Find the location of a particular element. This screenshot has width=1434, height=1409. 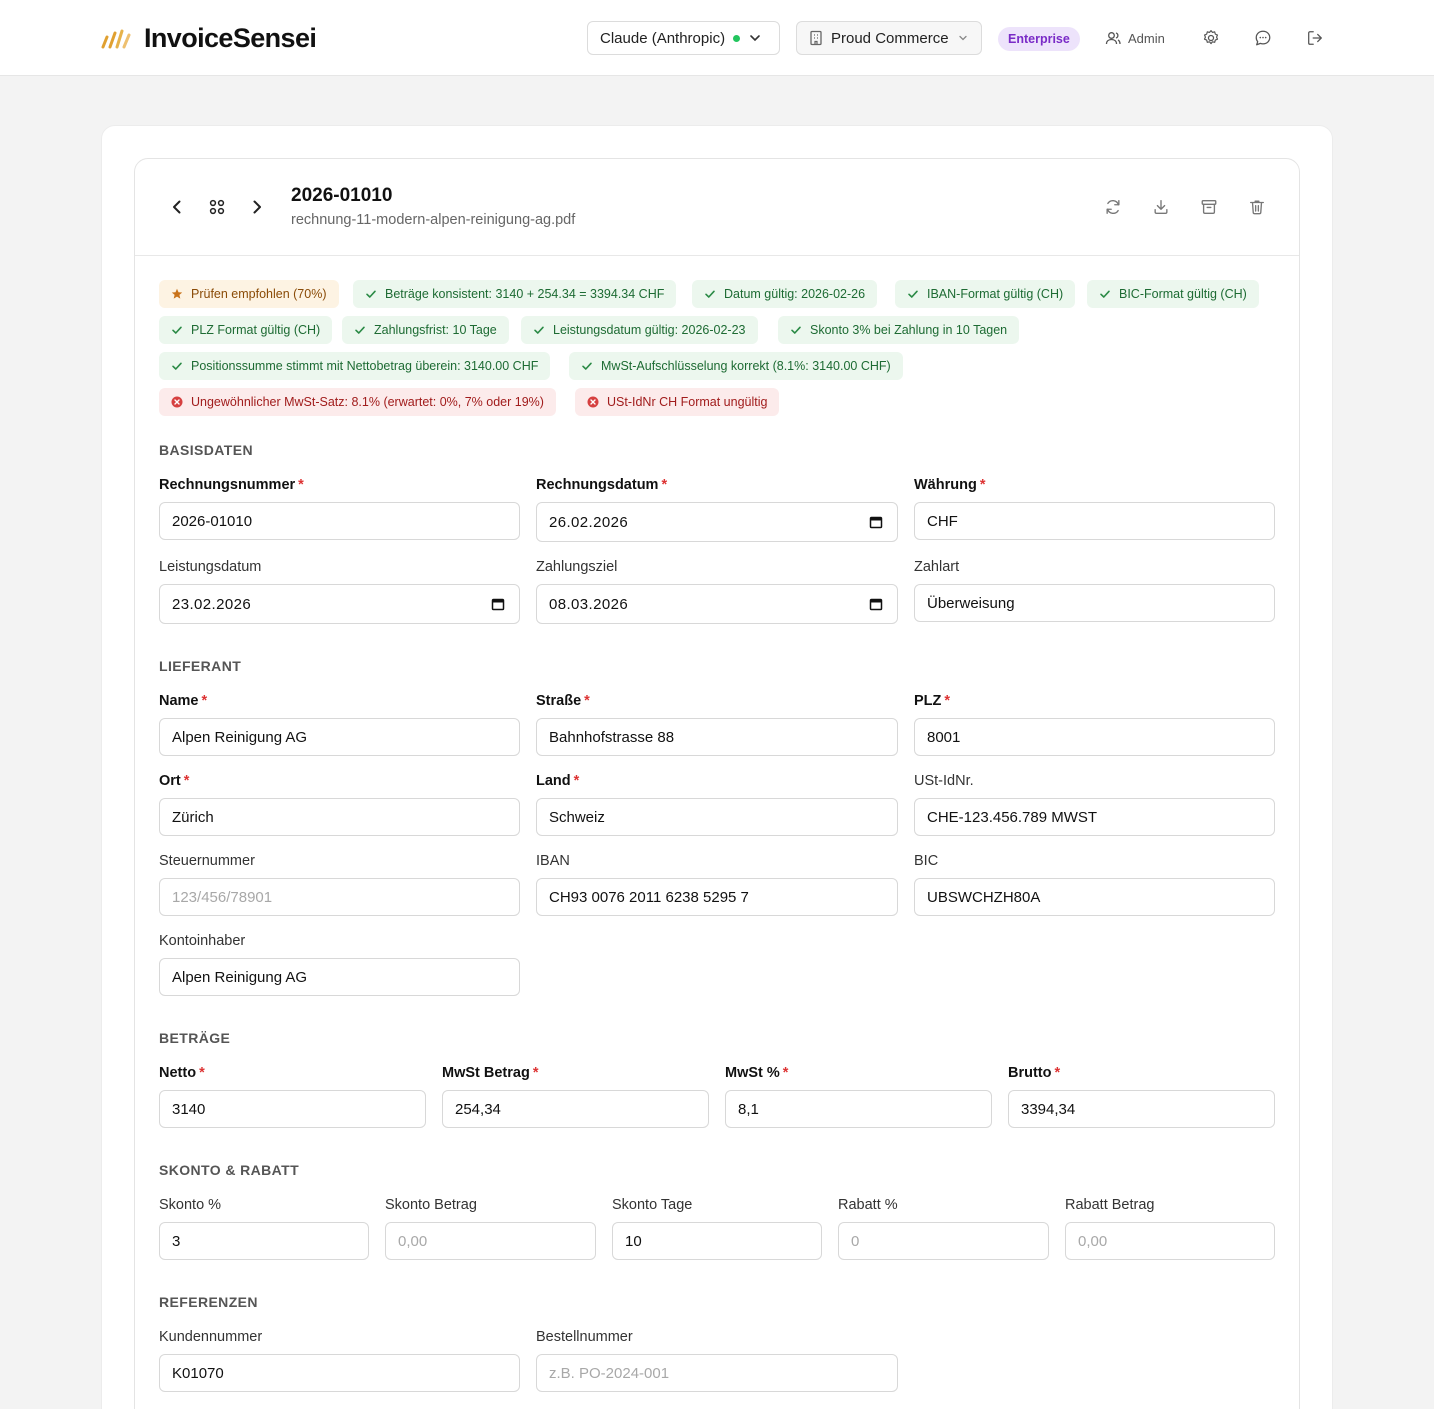

netto-input: 3140 is located at coordinates (292, 1109).